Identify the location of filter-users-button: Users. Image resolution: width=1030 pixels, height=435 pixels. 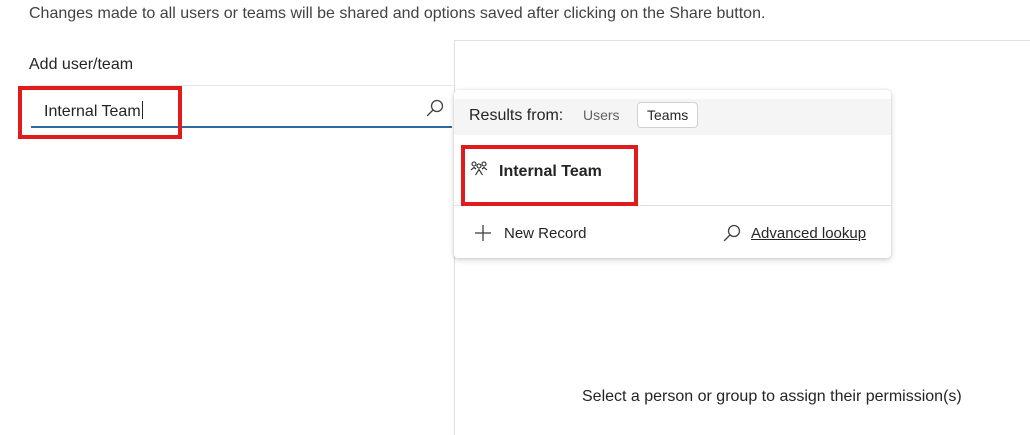
(601, 115).